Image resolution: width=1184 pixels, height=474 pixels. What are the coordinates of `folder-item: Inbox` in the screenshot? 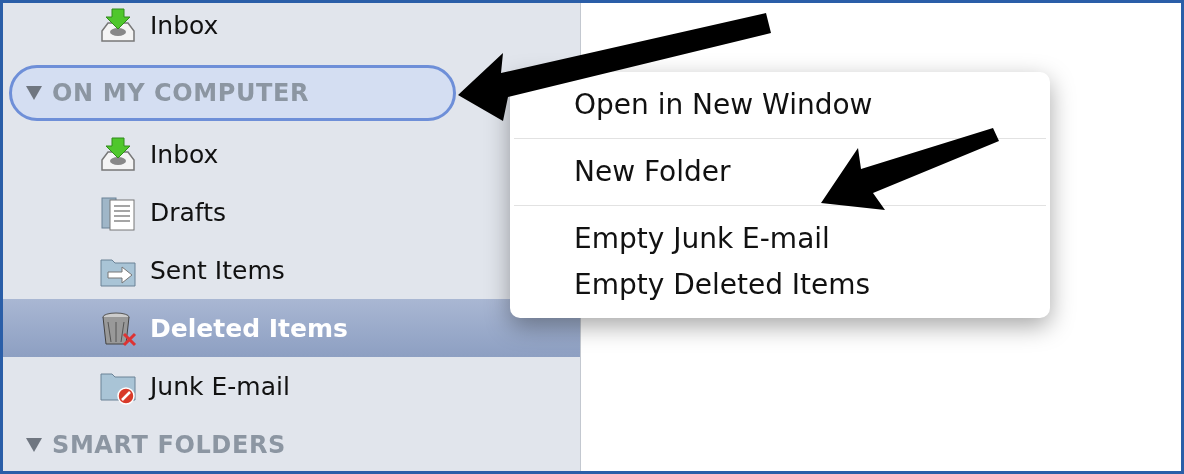 It's located at (291, 25).